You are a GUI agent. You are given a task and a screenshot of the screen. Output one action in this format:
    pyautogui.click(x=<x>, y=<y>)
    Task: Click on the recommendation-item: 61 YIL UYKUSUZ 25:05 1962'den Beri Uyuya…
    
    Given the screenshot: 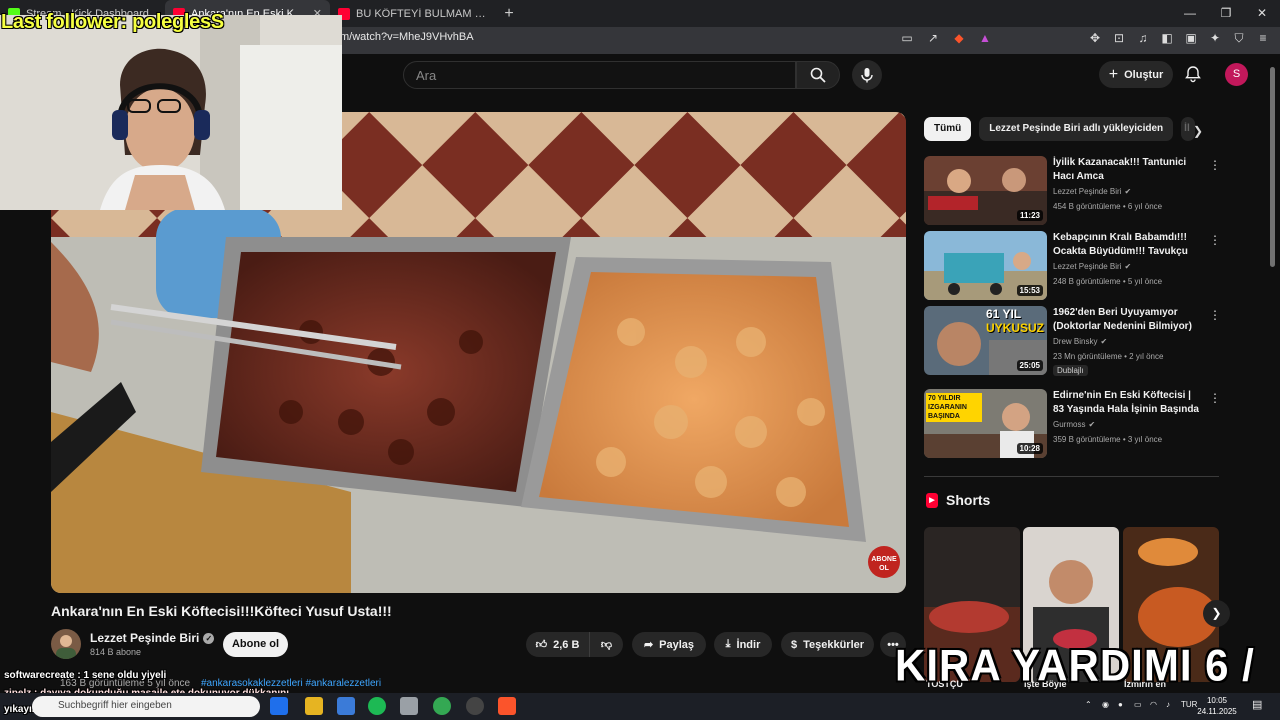 What is the action you would take?
    pyautogui.click(x=1074, y=341)
    